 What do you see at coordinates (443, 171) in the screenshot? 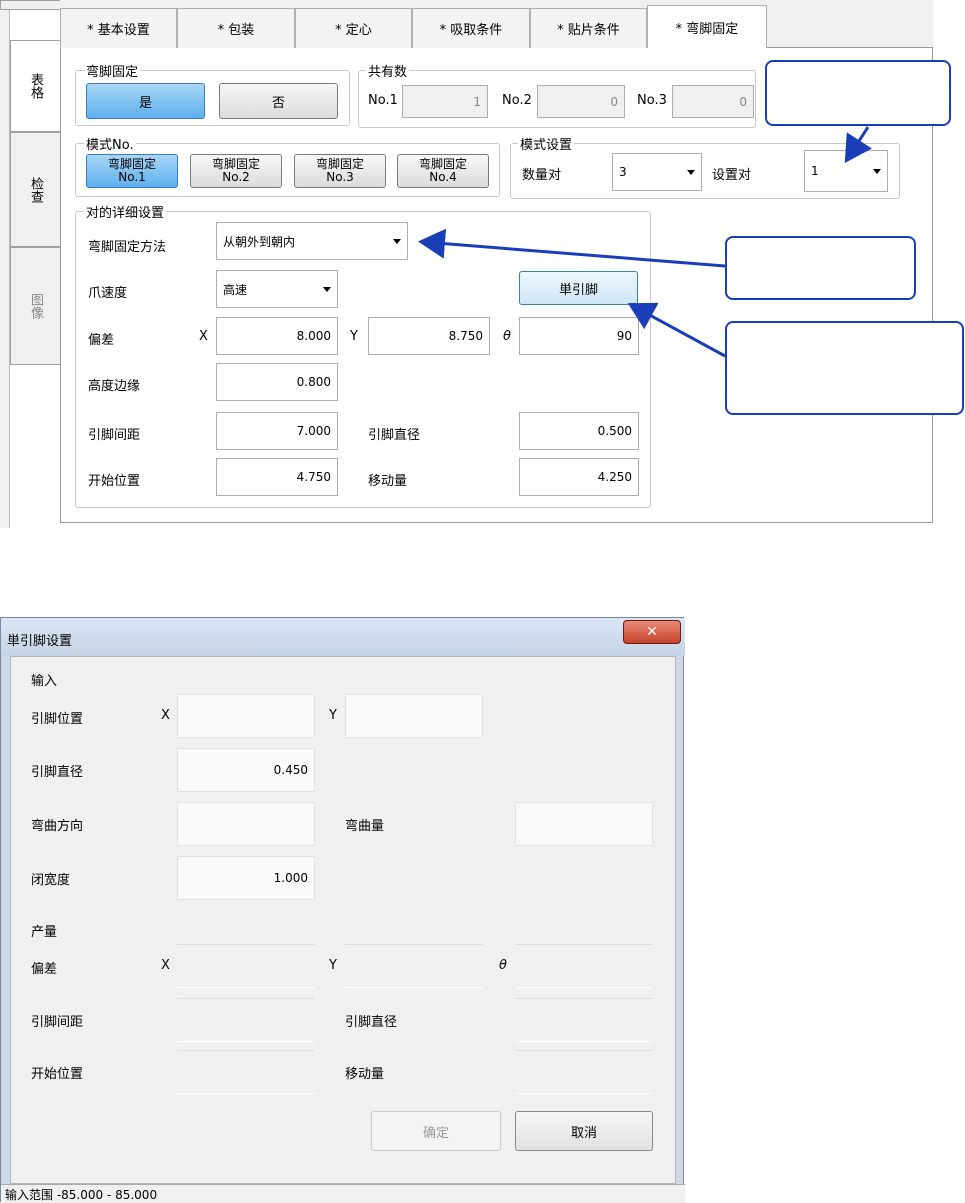
I see `pattern-4-button: 弯脚固定 No.4` at bounding box center [443, 171].